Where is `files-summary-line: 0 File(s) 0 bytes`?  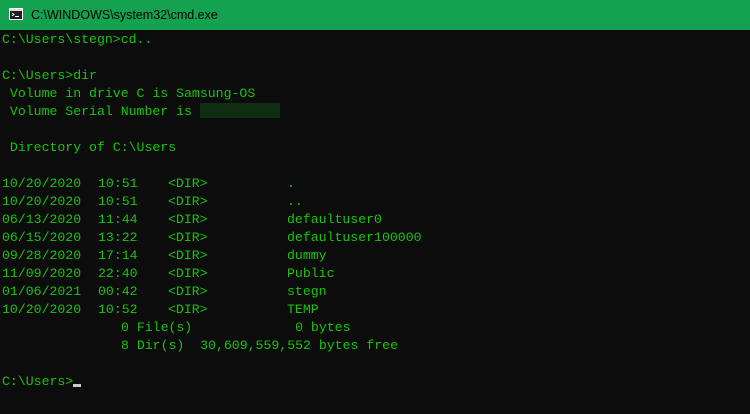
files-summary-line: 0 File(s) 0 bytes is located at coordinates (375, 328).